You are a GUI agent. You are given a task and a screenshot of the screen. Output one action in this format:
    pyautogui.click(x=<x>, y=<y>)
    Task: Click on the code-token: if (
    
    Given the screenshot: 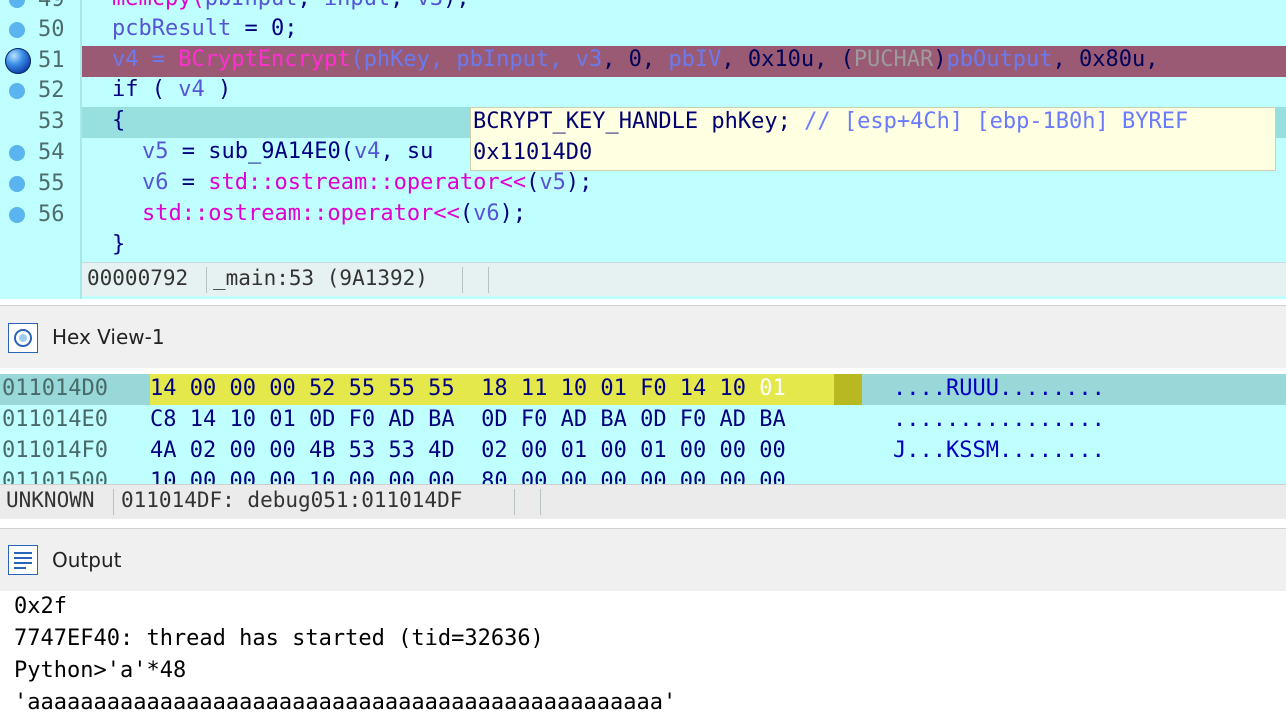 What is the action you would take?
    pyautogui.click(x=145, y=89)
    